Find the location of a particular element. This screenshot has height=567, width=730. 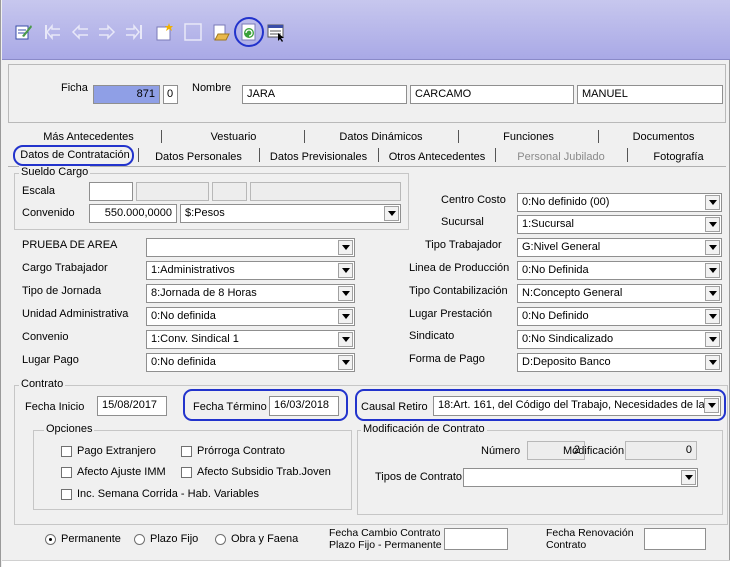

ficha-suffix-field: 0 is located at coordinates (170, 94).